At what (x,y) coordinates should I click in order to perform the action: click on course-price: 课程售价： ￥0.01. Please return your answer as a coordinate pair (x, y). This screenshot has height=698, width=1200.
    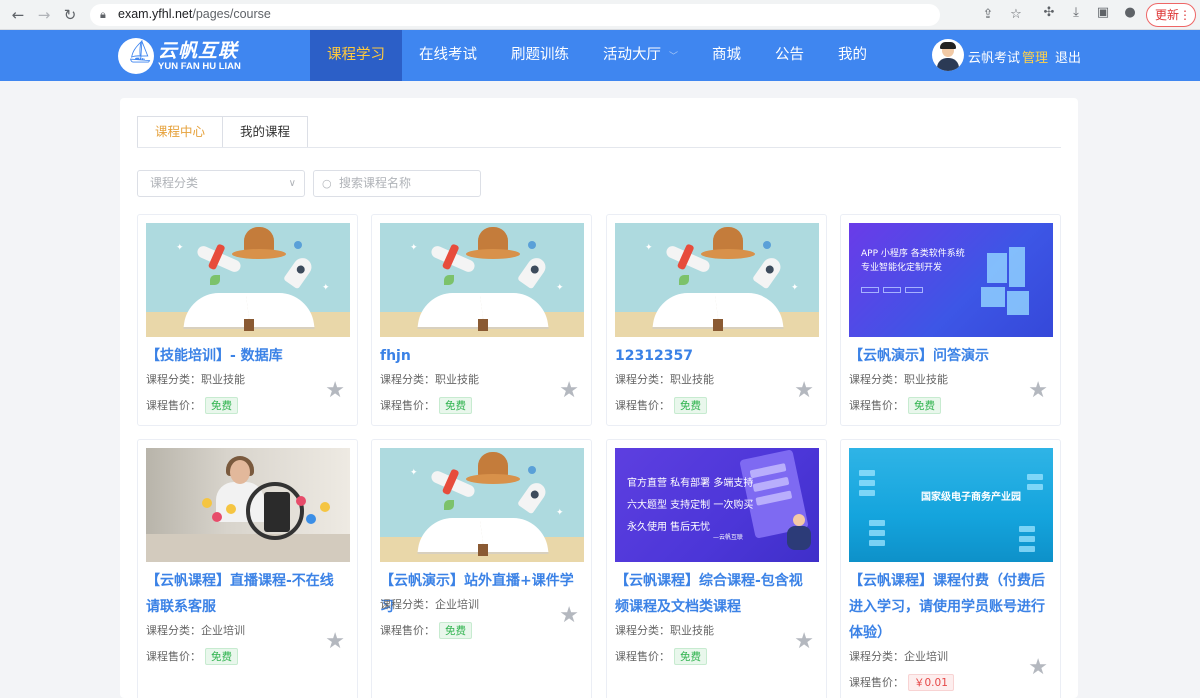
    Looking at the image, I should click on (901, 682).